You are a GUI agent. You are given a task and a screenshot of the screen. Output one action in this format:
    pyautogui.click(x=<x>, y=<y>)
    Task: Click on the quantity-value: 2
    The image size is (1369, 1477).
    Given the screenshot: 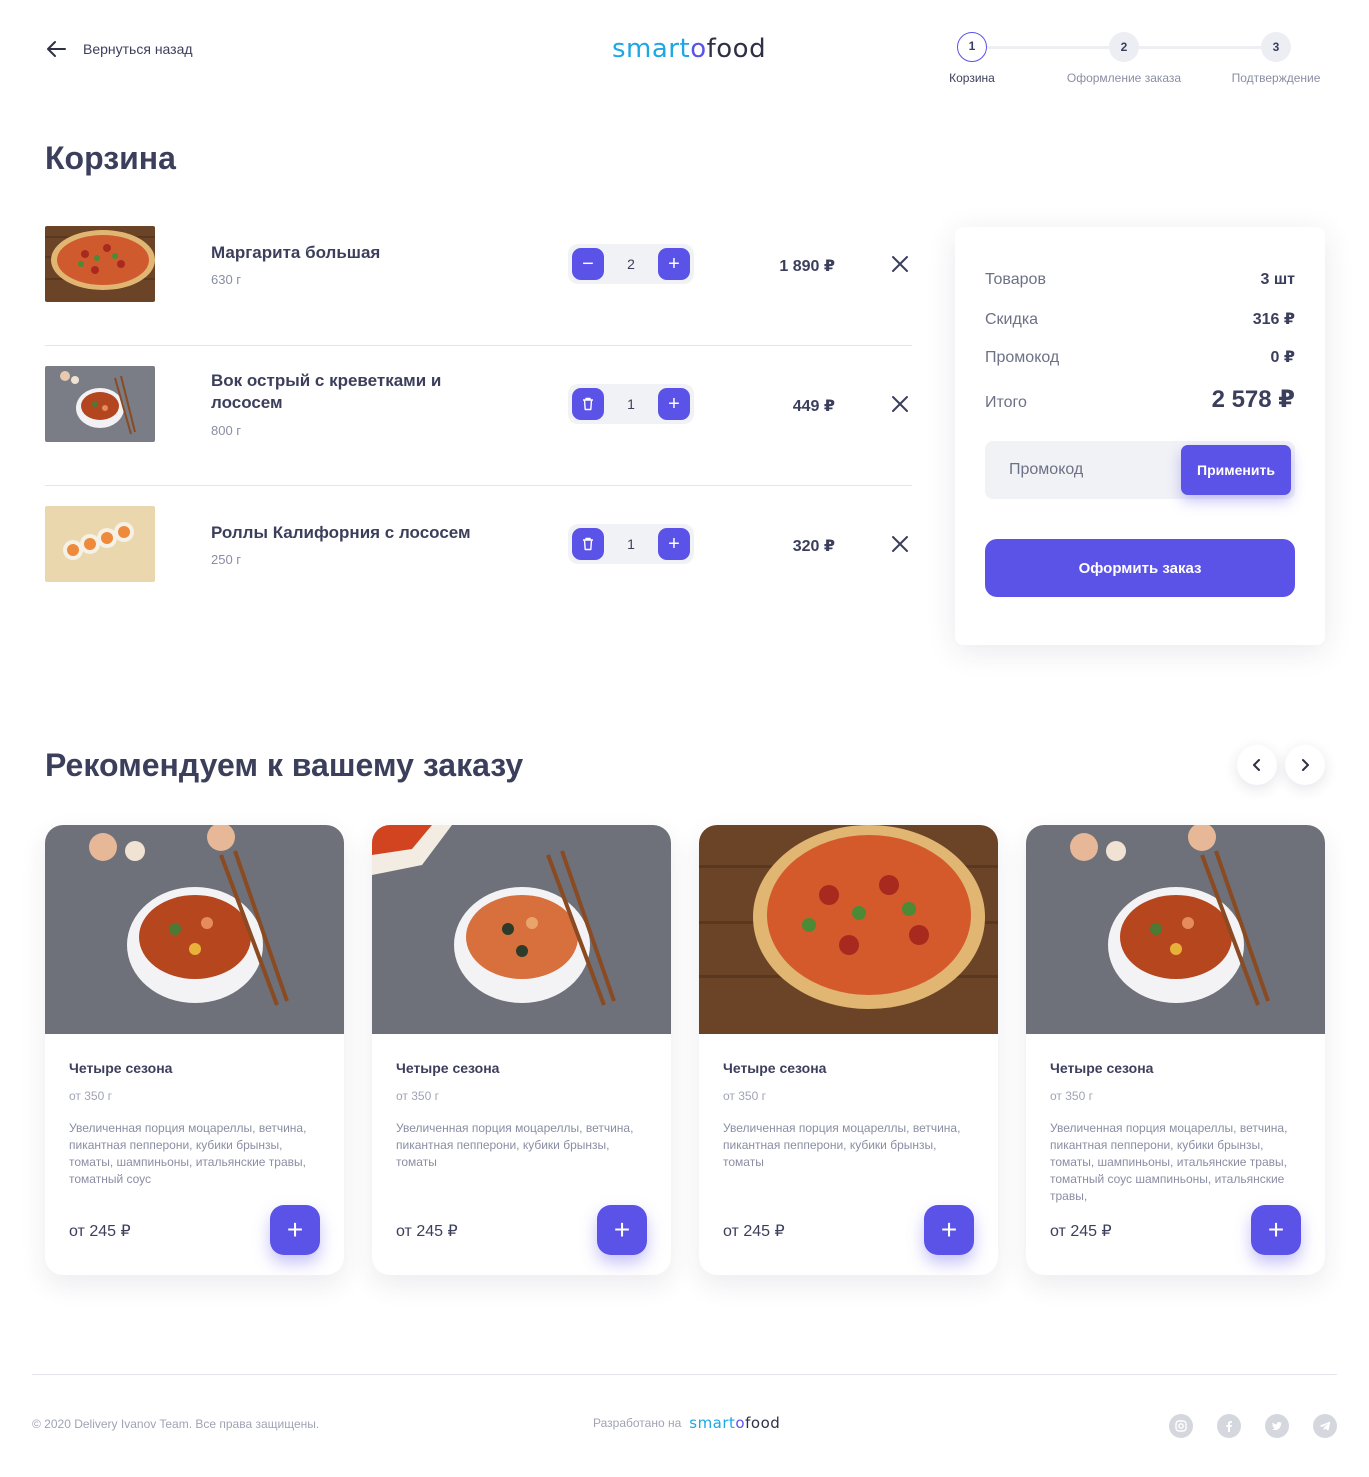 What is the action you would take?
    pyautogui.click(x=631, y=264)
    